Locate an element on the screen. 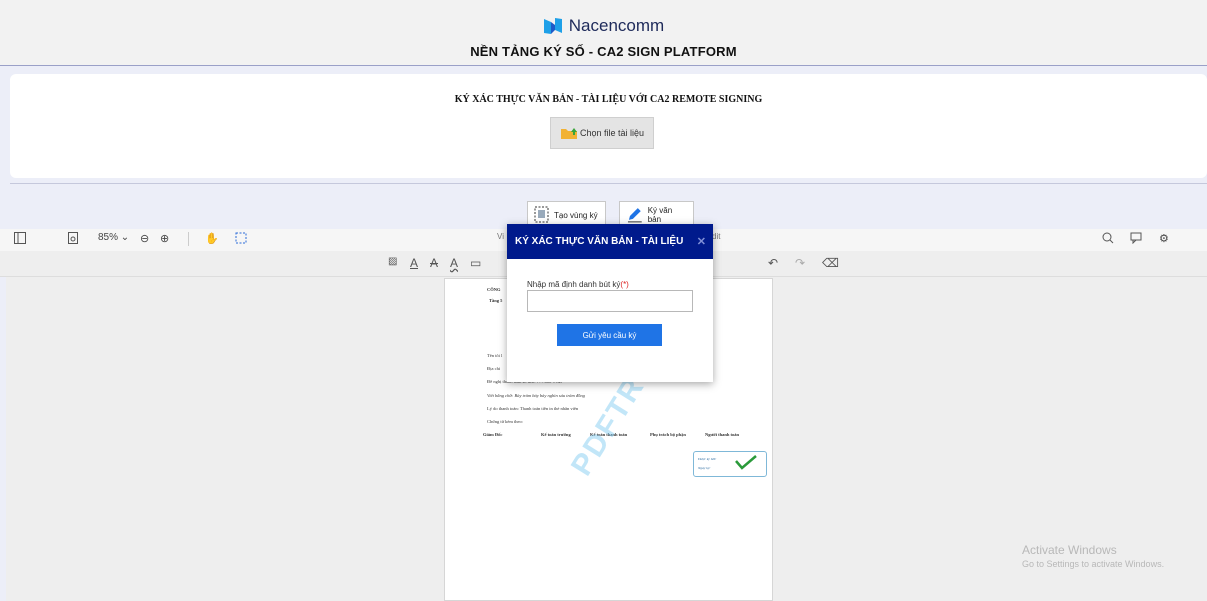 This screenshot has height=601, width=1207. sidebar-toggle-icon is located at coordinates (20, 238).